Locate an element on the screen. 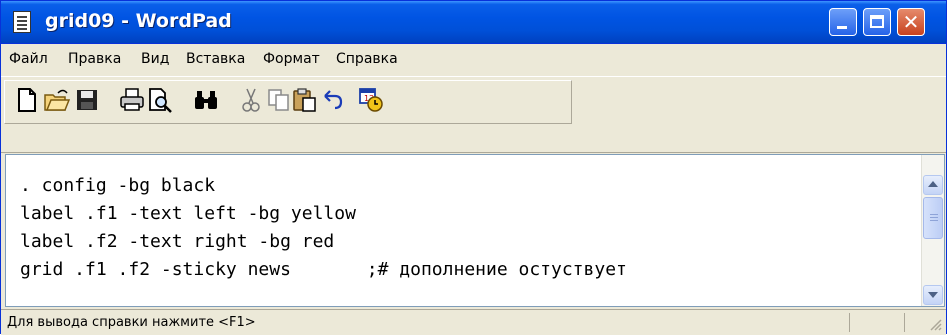  menu-format: Формат is located at coordinates (291, 59).